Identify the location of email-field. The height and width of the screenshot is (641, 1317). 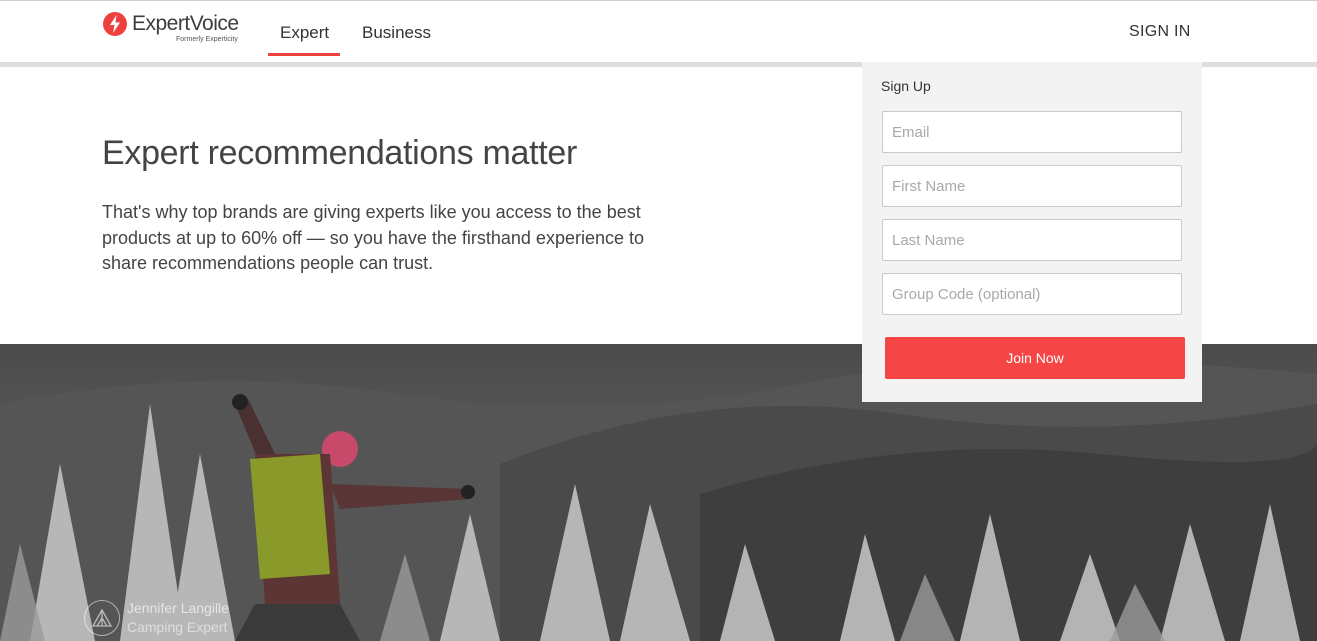
(1032, 132).